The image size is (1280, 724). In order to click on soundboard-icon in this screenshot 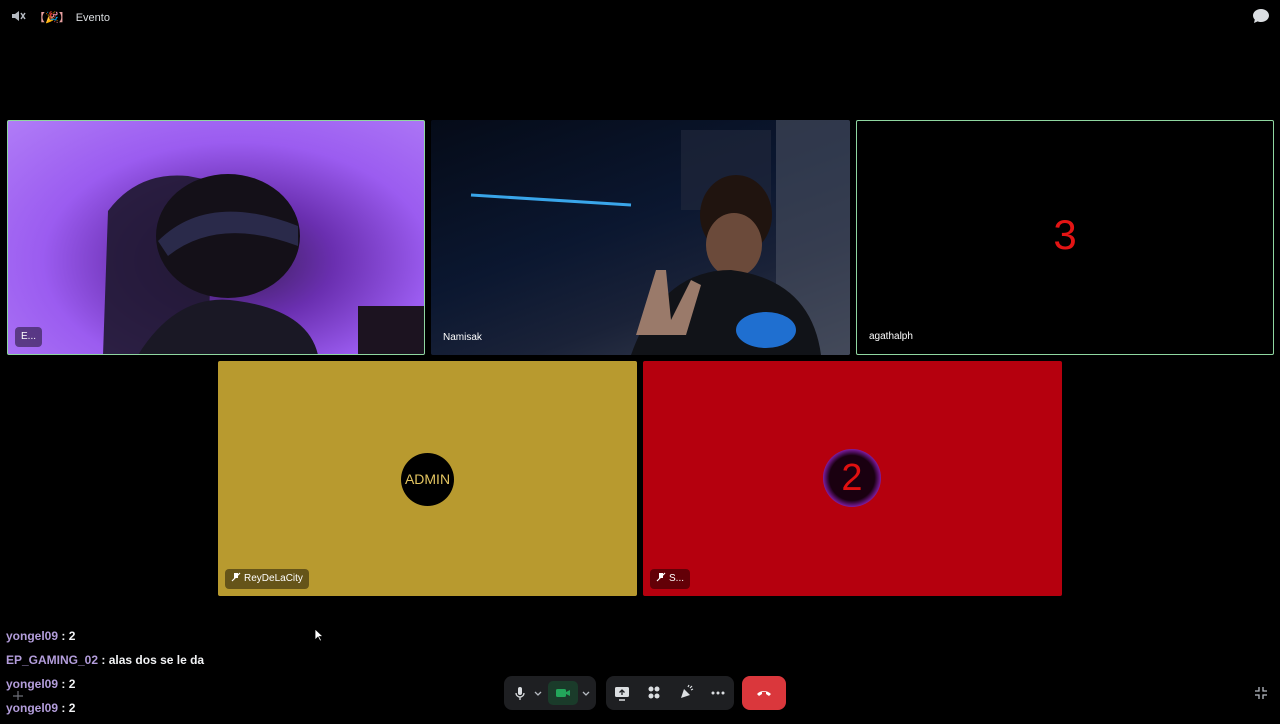, I will do `click(687, 691)`.